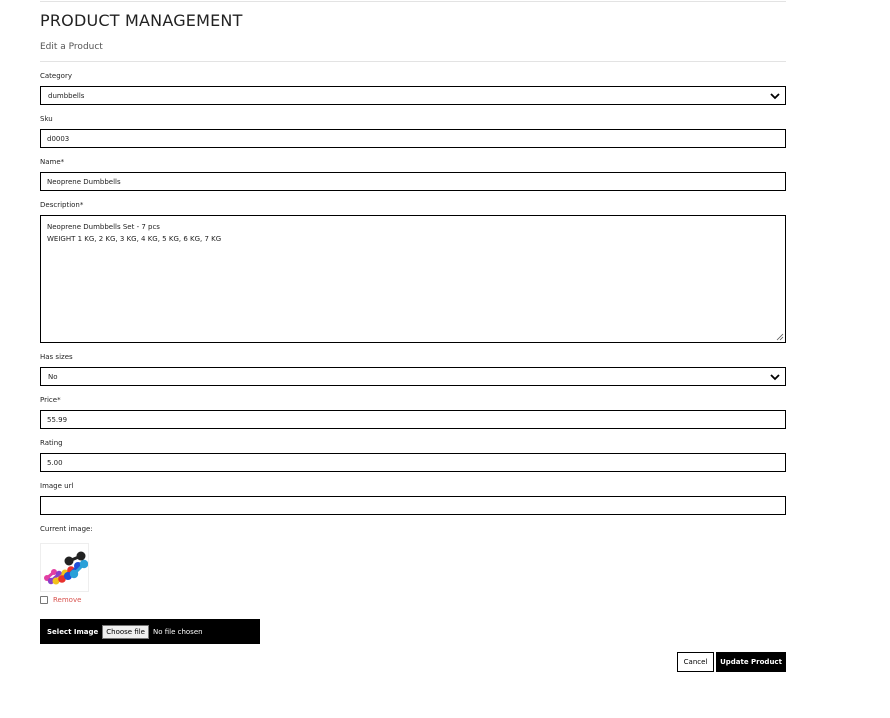 Image resolution: width=890 pixels, height=718 pixels. I want to click on current-image-label: Current image:, so click(66, 529).